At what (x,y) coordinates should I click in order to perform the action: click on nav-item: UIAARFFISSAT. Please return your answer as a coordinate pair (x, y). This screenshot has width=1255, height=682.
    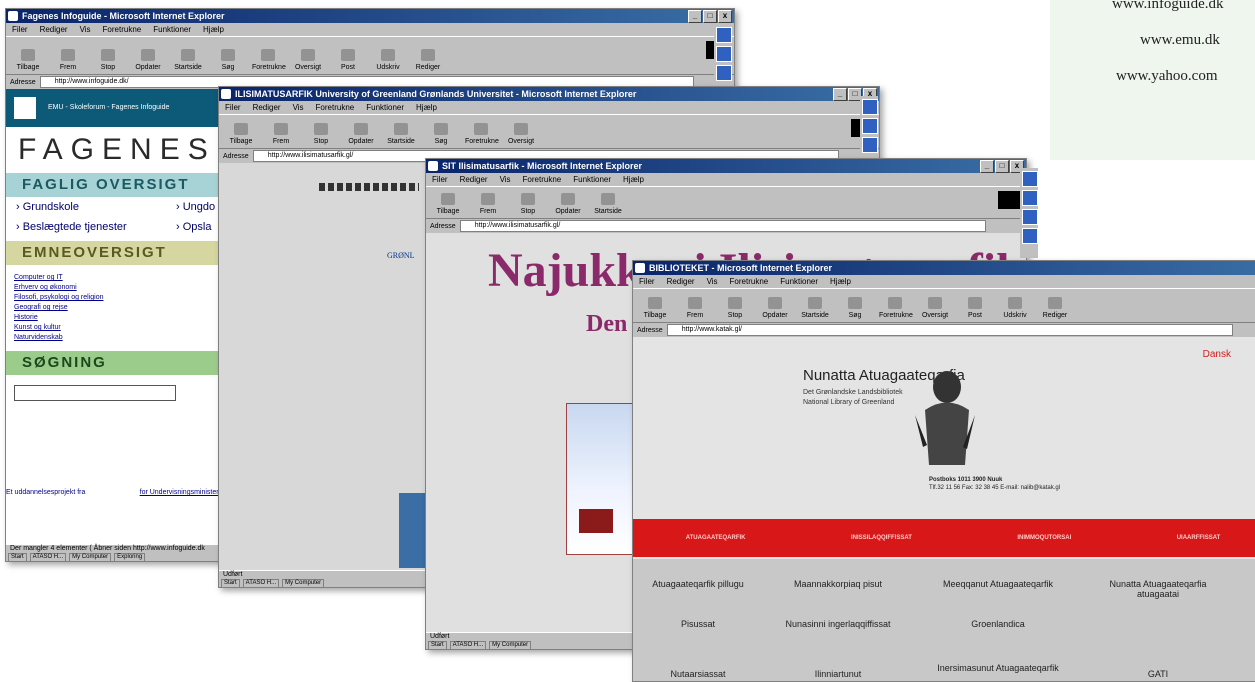
    Looking at the image, I should click on (1199, 538).